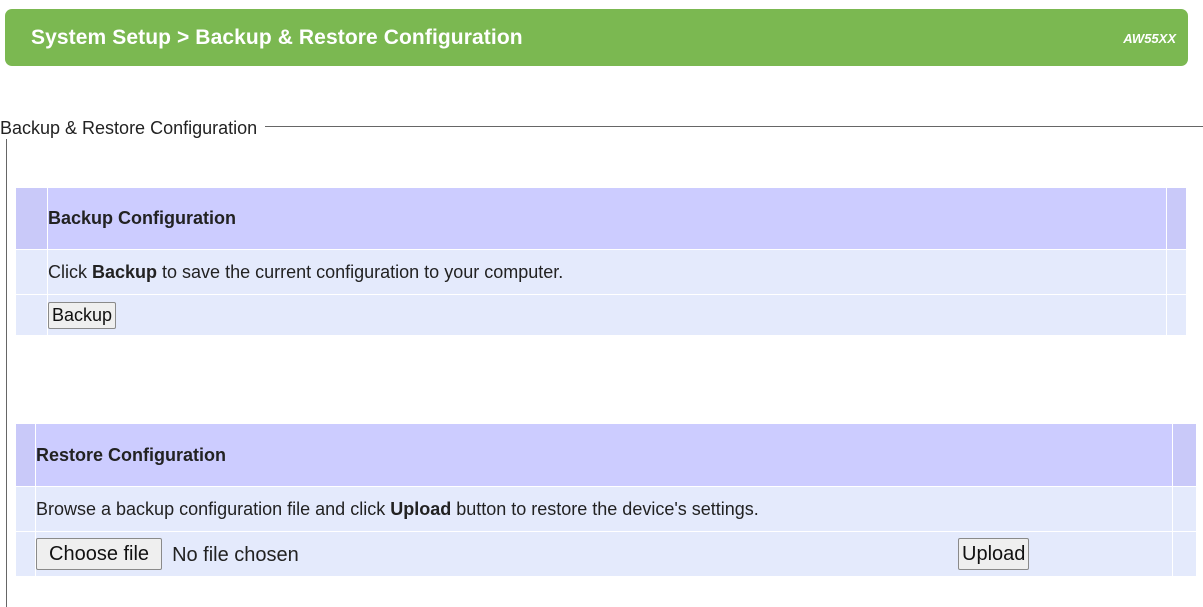  Describe the element at coordinates (1149, 38) in the screenshot. I see `device-model-label: AW55XX` at that location.